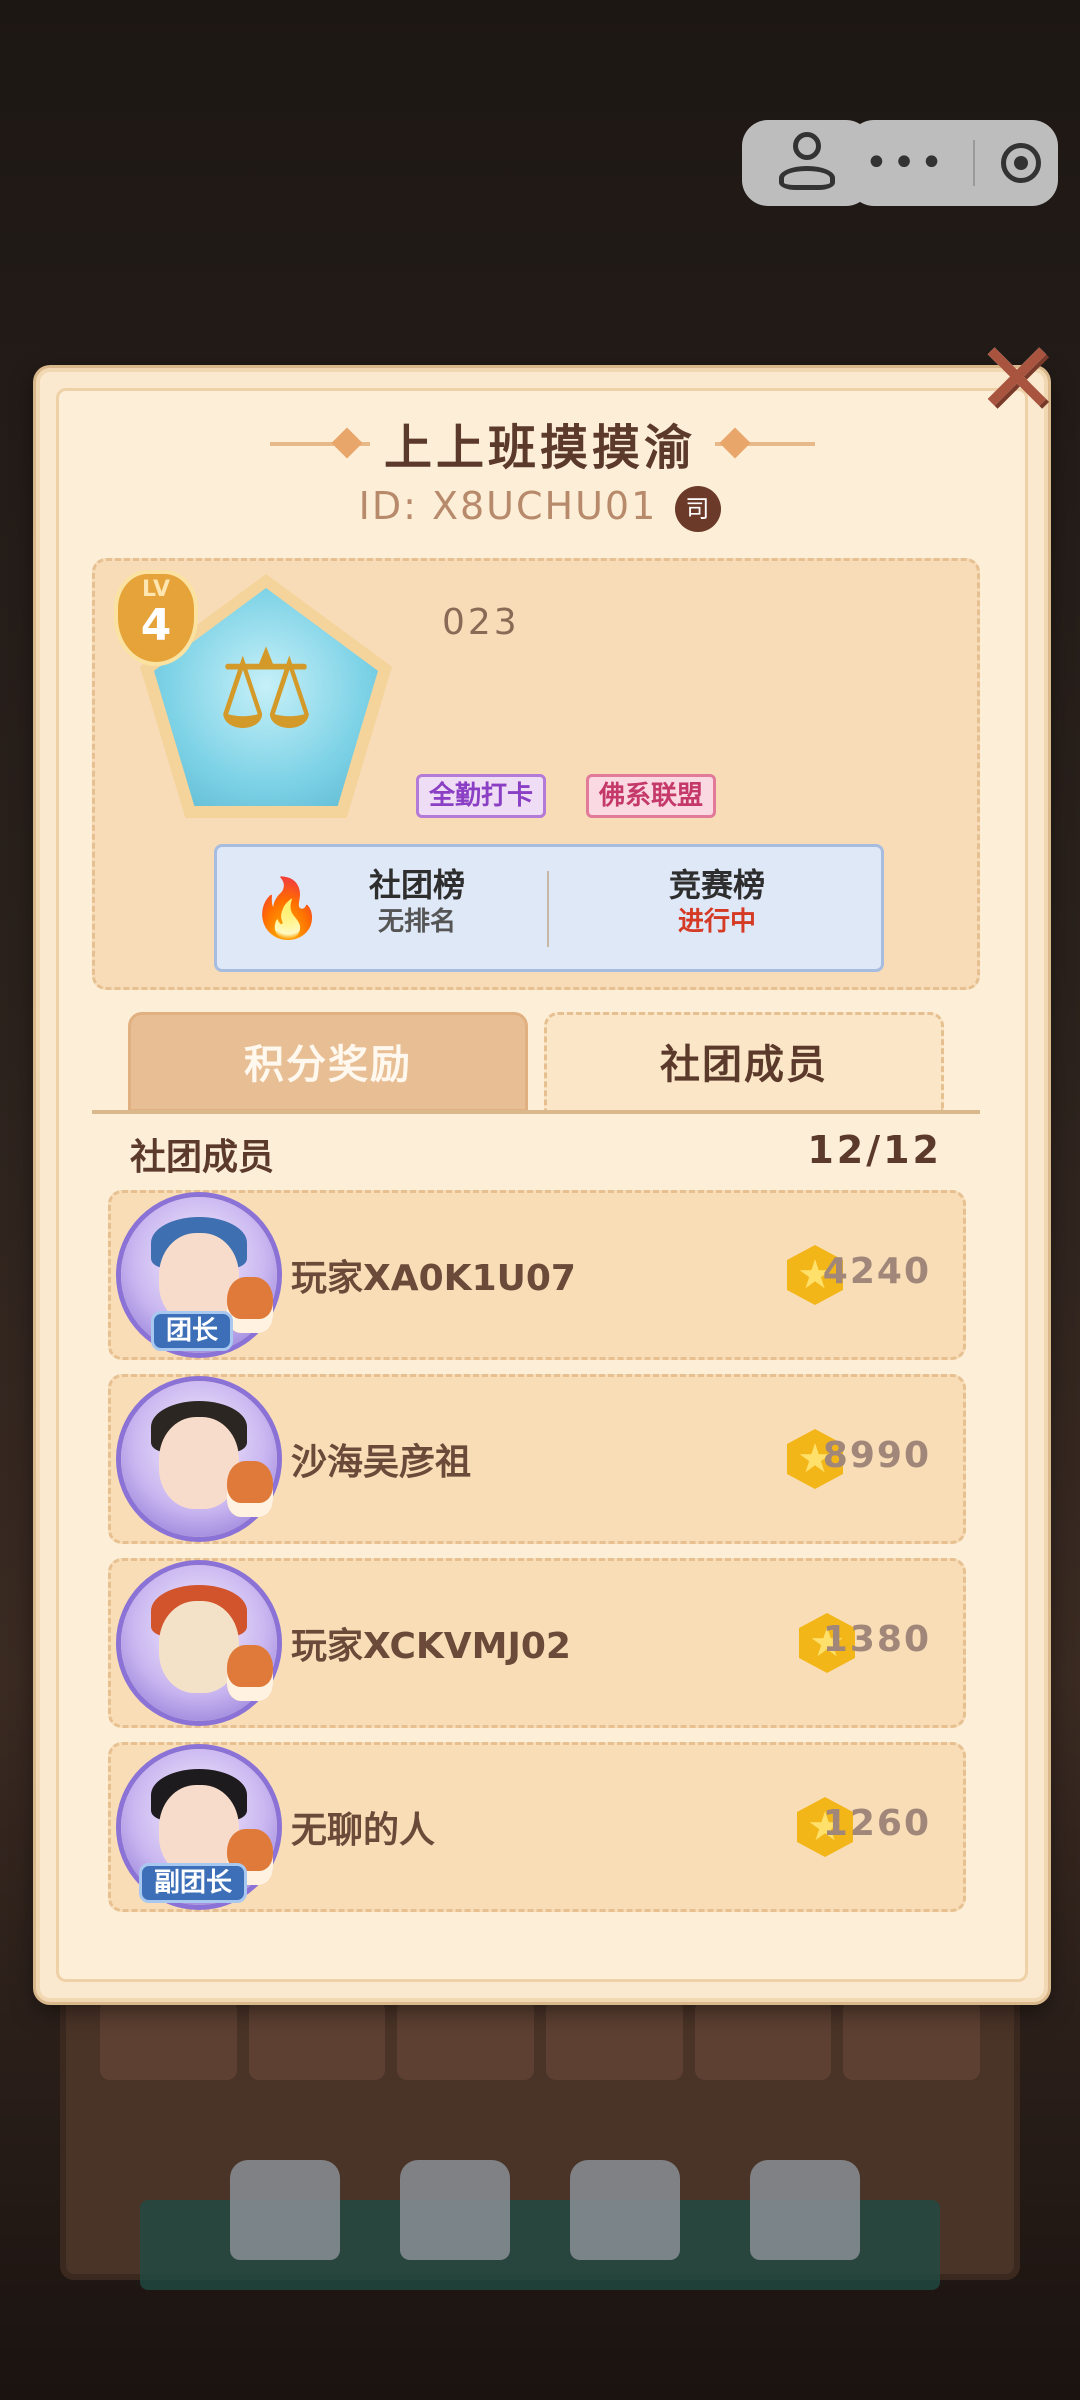 This screenshot has width=1080, height=2400. Describe the element at coordinates (539, 448) in the screenshot. I see `club-name: 上上班摸摸渝` at that location.